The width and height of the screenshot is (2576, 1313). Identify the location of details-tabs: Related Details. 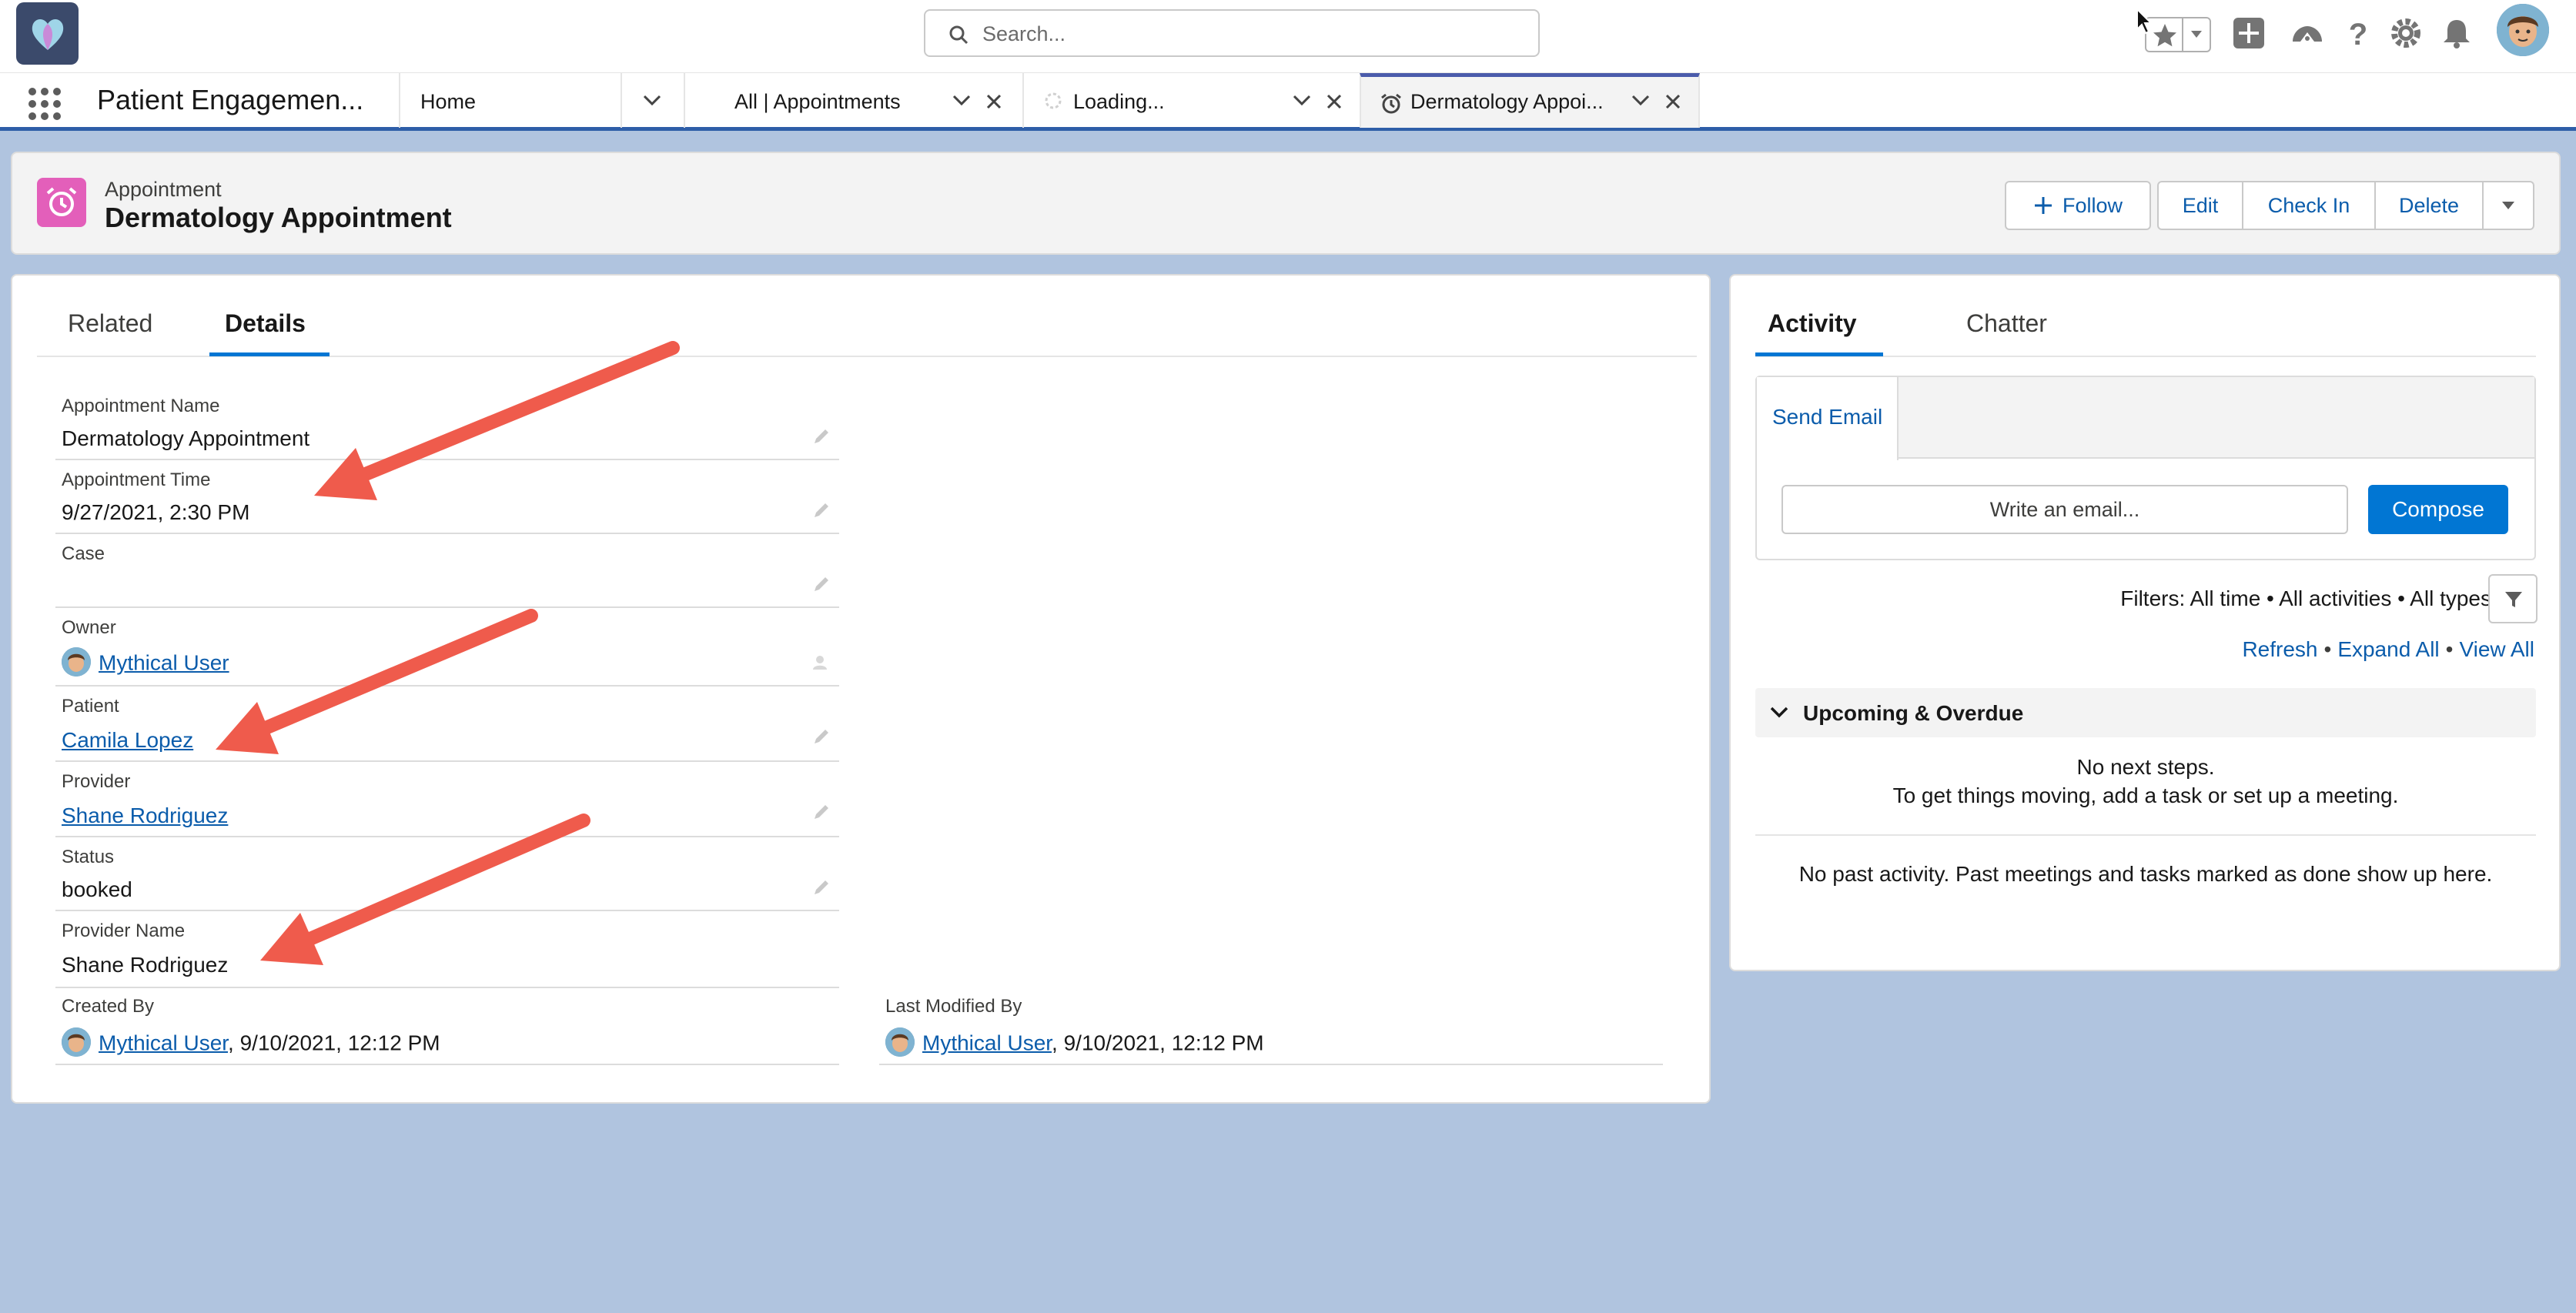
(867, 316).